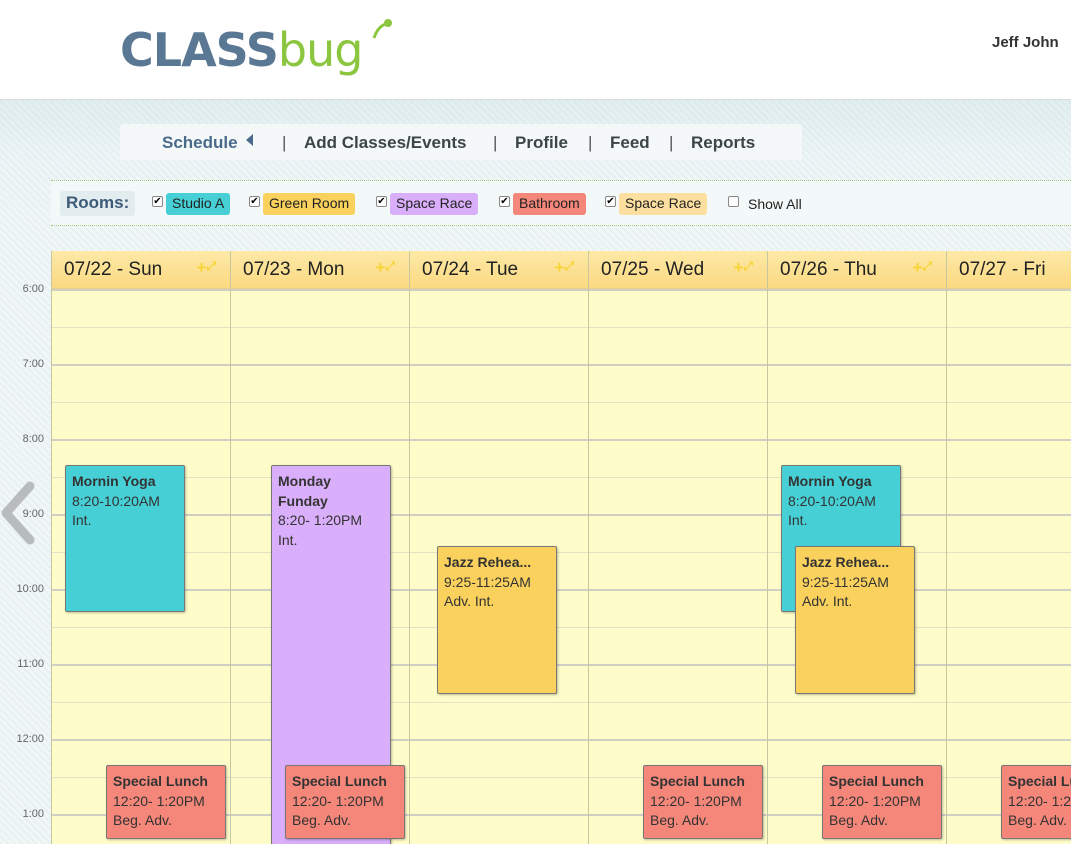  What do you see at coordinates (385, 143) in the screenshot?
I see `nav-add-classes: Add Classes/Events` at bounding box center [385, 143].